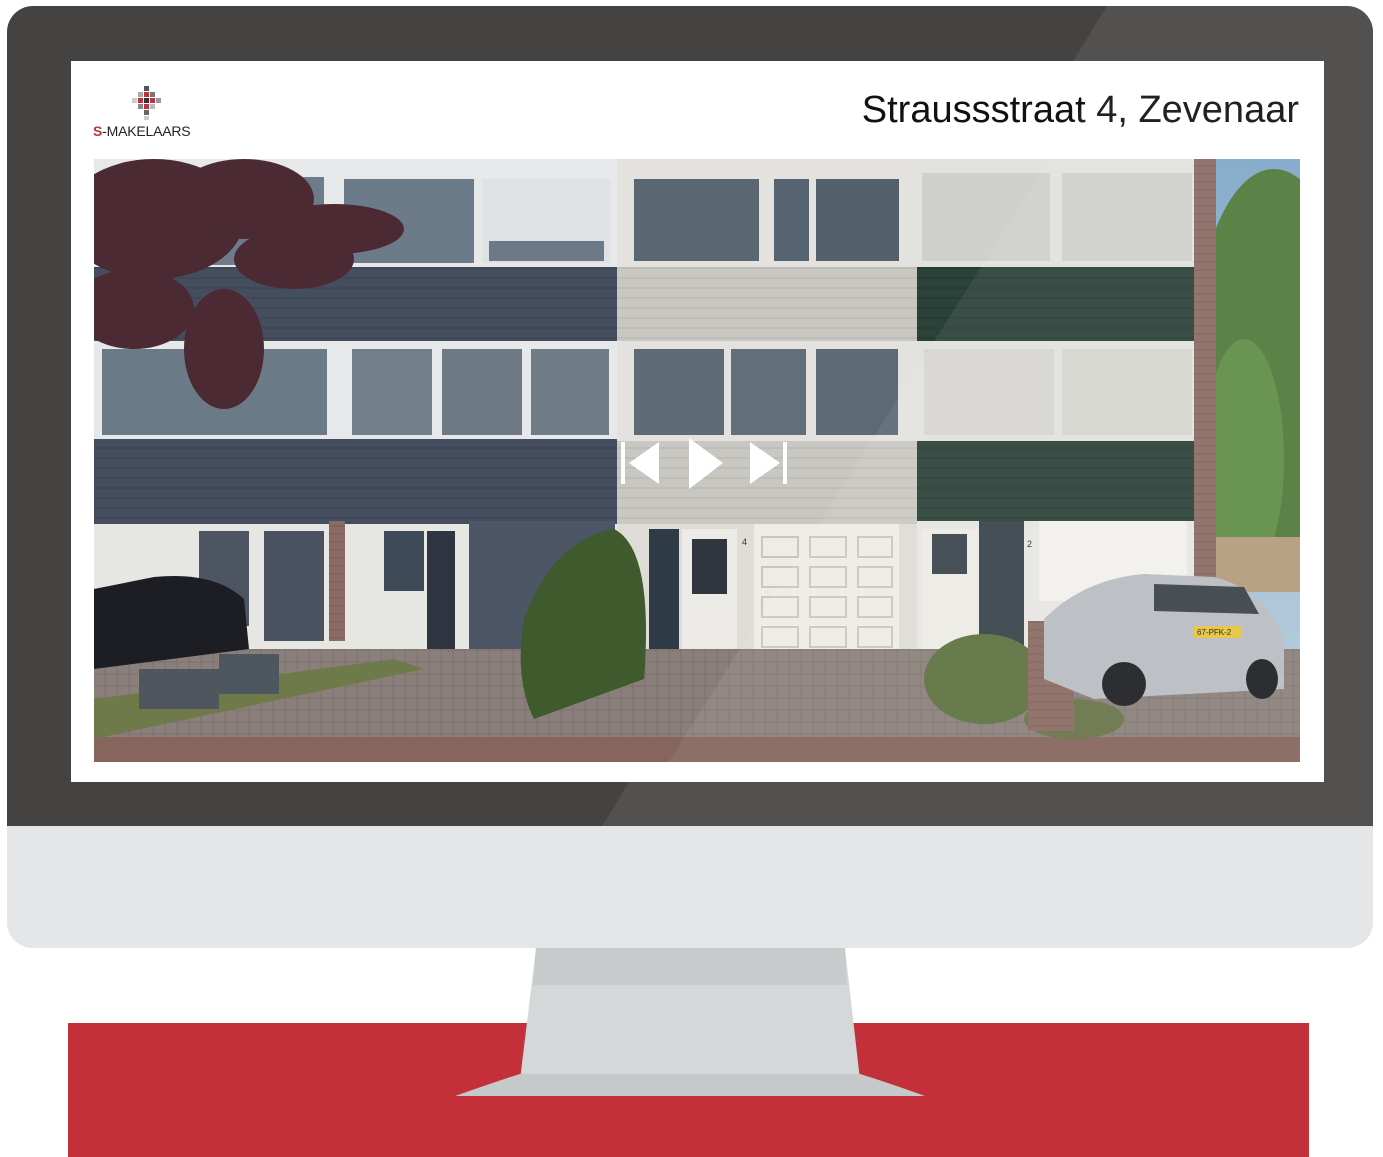  Describe the element at coordinates (1080, 110) in the screenshot. I see `property-address-title: Straussstraat 4, Zevenaar` at that location.